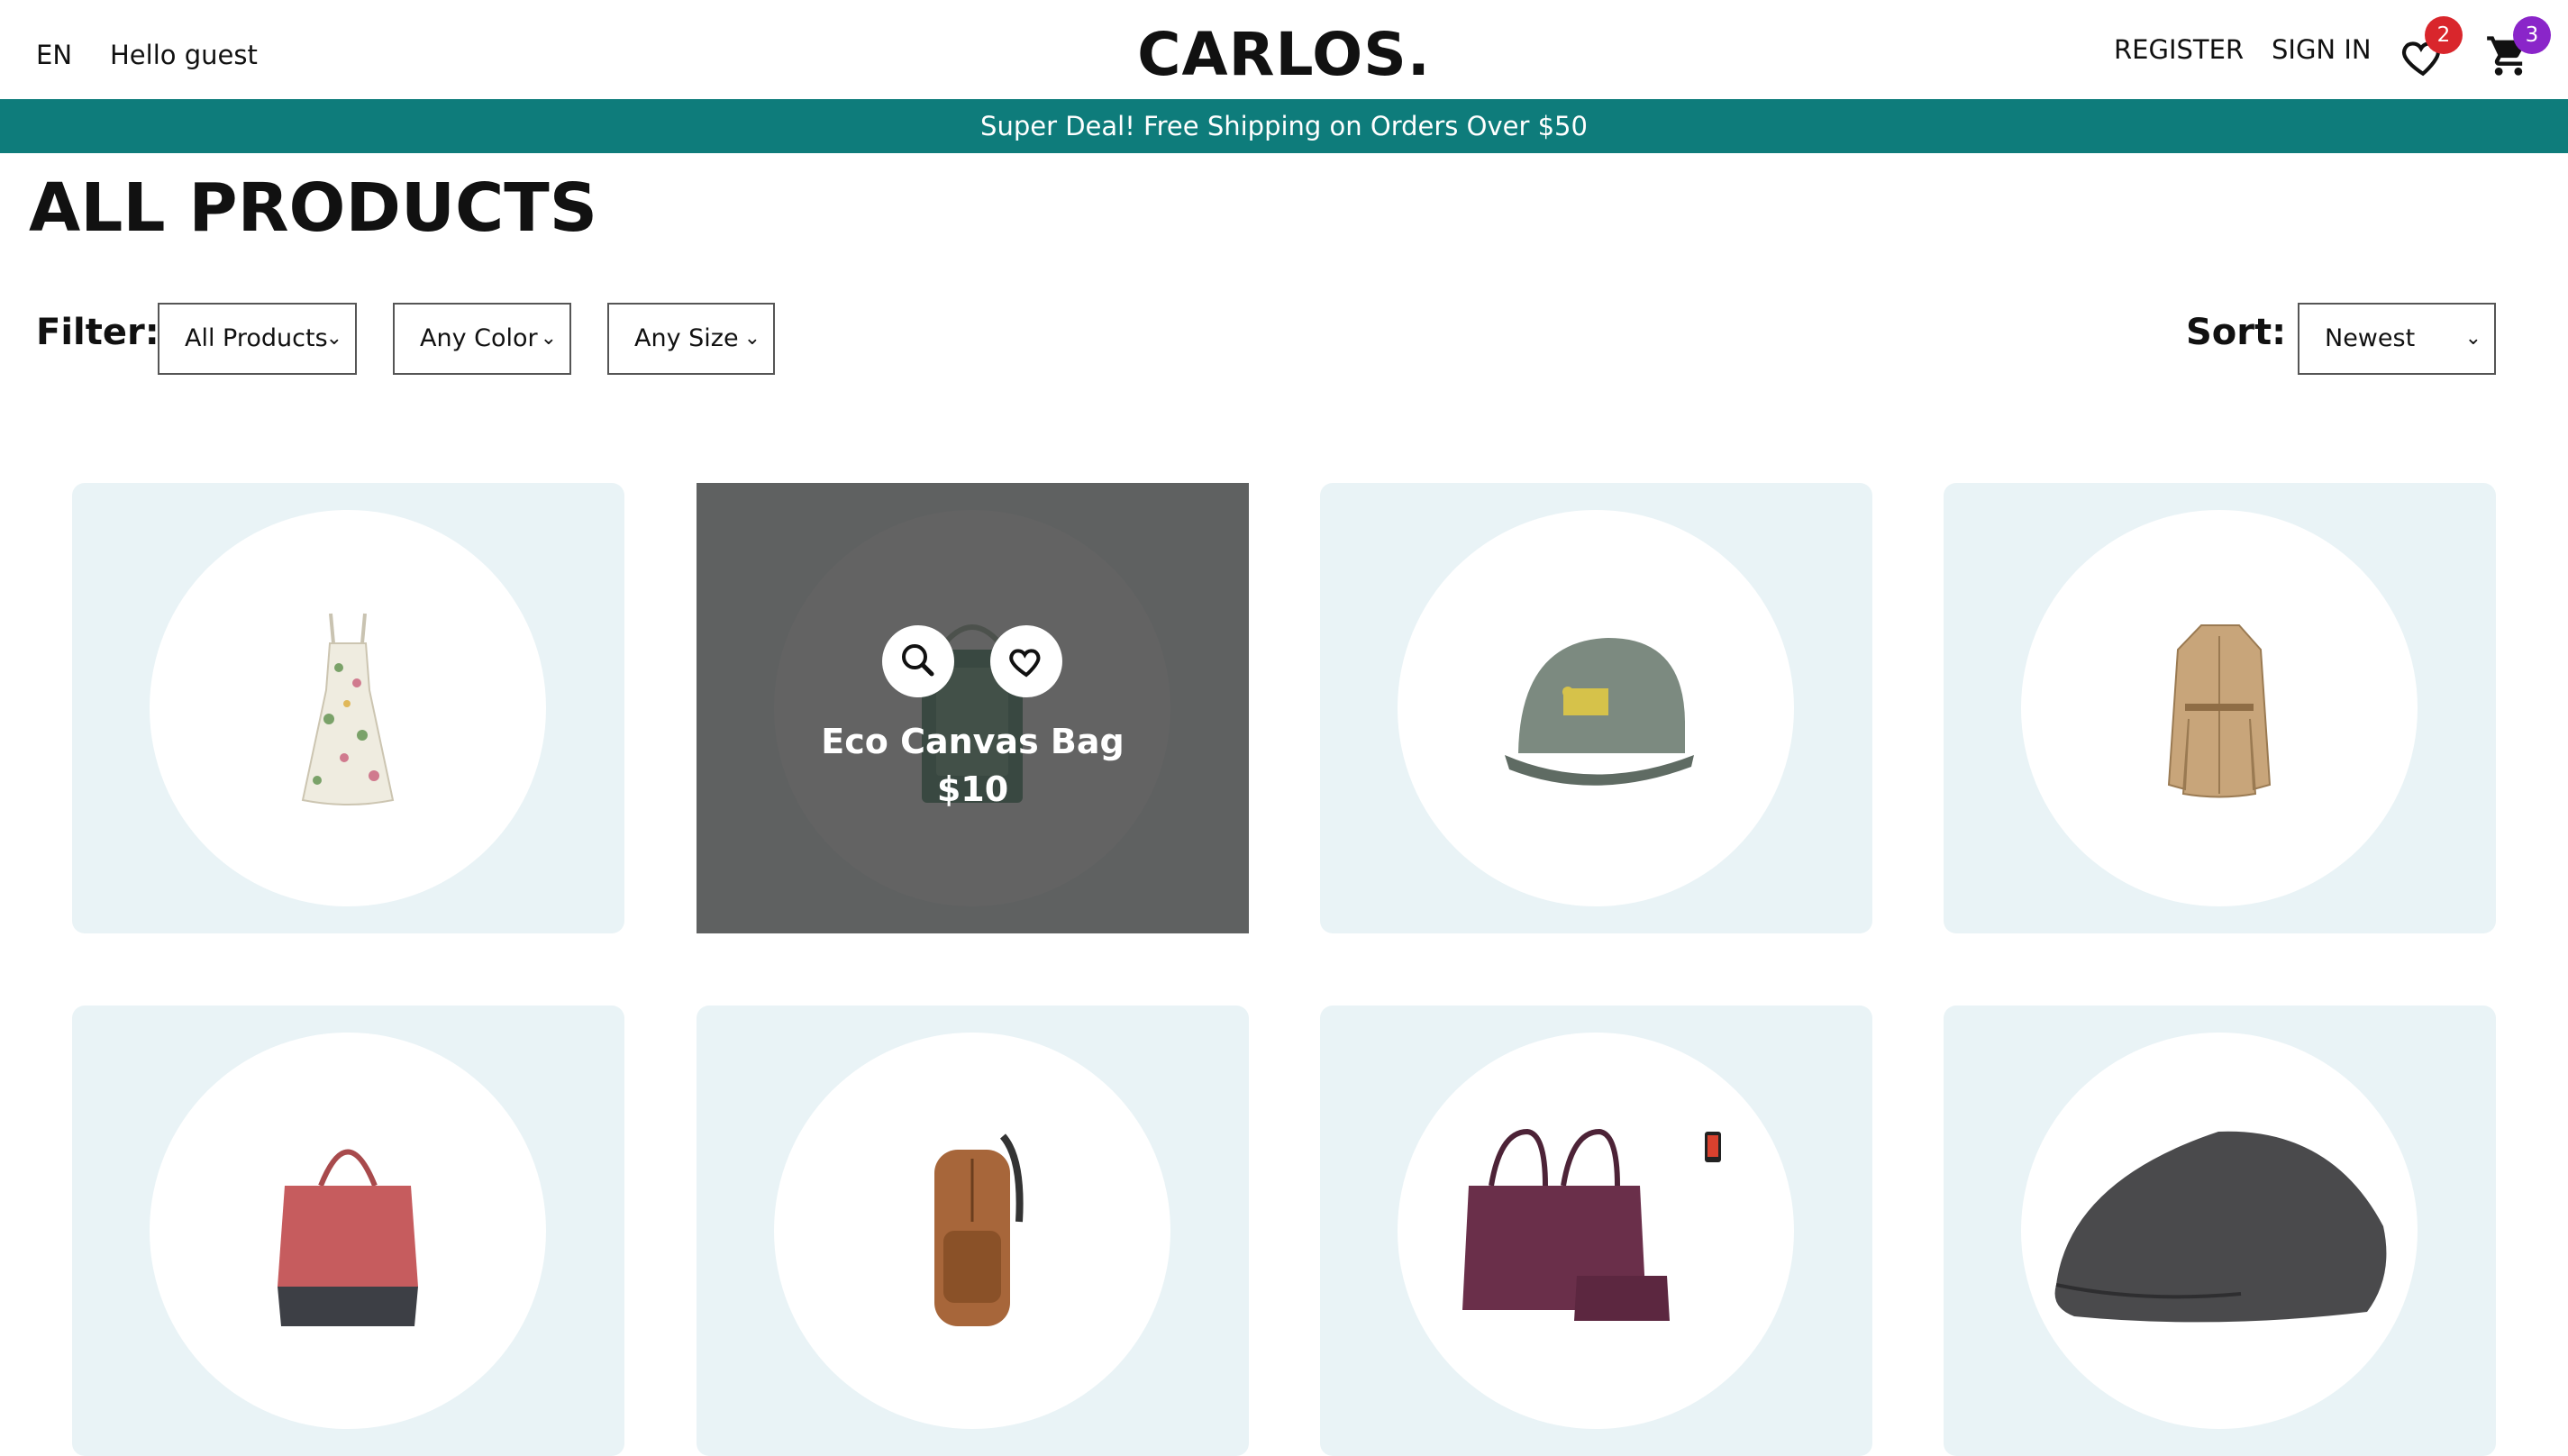 This screenshot has width=2568, height=1456. I want to click on wishlist-count-badge: 2, so click(2444, 35).